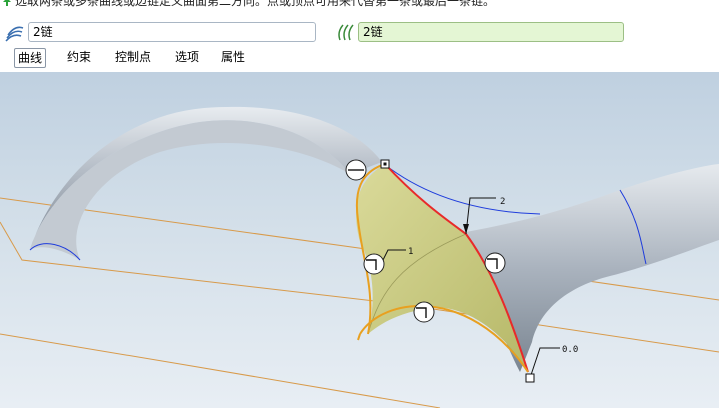  What do you see at coordinates (502, 202) in the screenshot?
I see `dimension-2-label: 2` at bounding box center [502, 202].